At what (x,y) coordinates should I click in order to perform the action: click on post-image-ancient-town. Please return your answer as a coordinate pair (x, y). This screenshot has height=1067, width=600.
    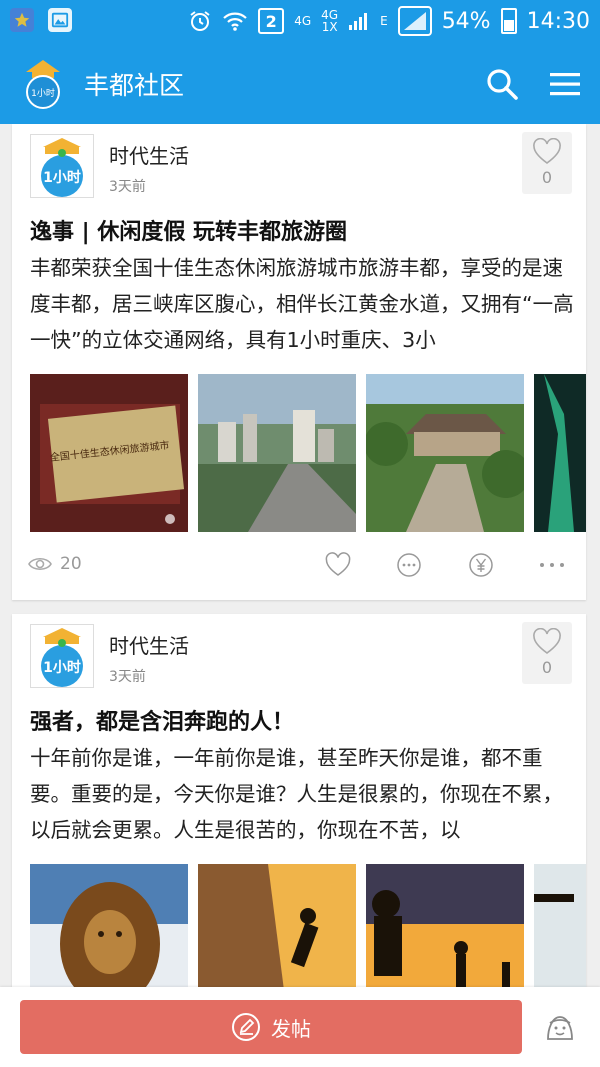
    Looking at the image, I should click on (445, 453).